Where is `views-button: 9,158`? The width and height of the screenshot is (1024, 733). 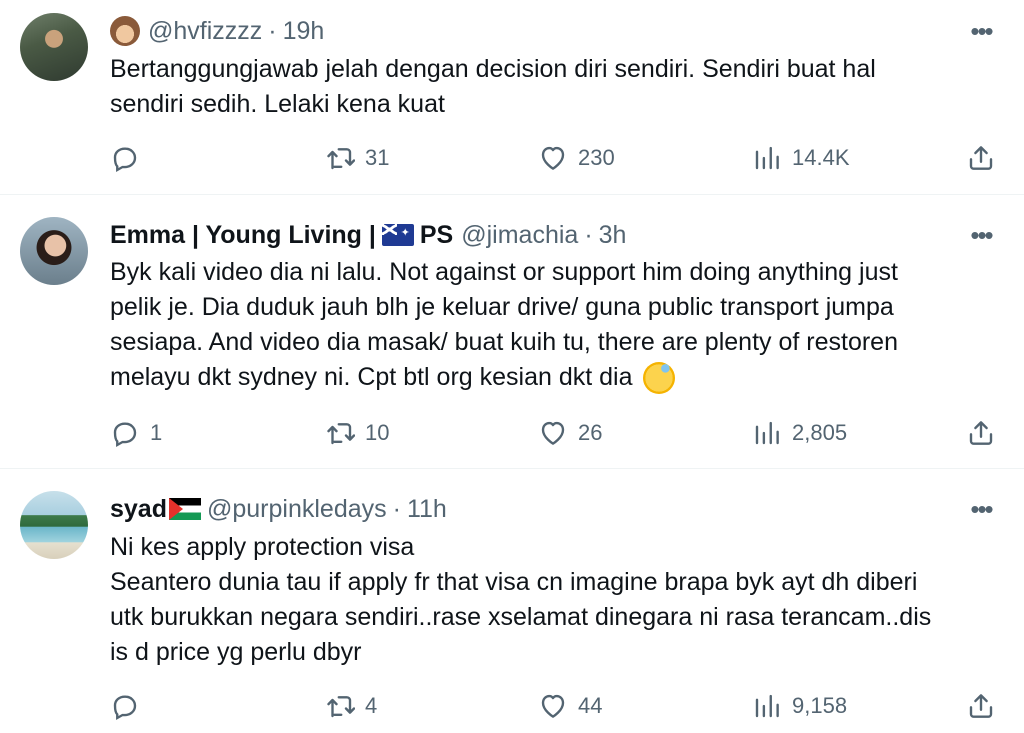
views-button: 9,158 is located at coordinates (799, 706).